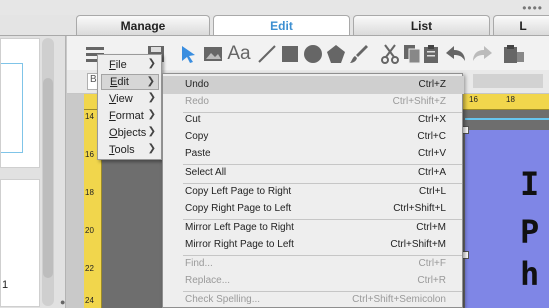 Image resolution: width=549 pixels, height=308 pixels. I want to click on menu-item-paste: Paste Ctrl+V, so click(313, 154).